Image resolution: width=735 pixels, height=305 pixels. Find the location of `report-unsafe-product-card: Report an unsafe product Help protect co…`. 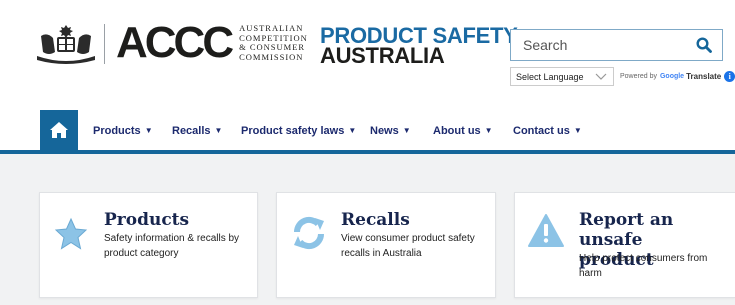

report-unsafe-product-card: Report an unsafe product Help protect co… is located at coordinates (624, 245).